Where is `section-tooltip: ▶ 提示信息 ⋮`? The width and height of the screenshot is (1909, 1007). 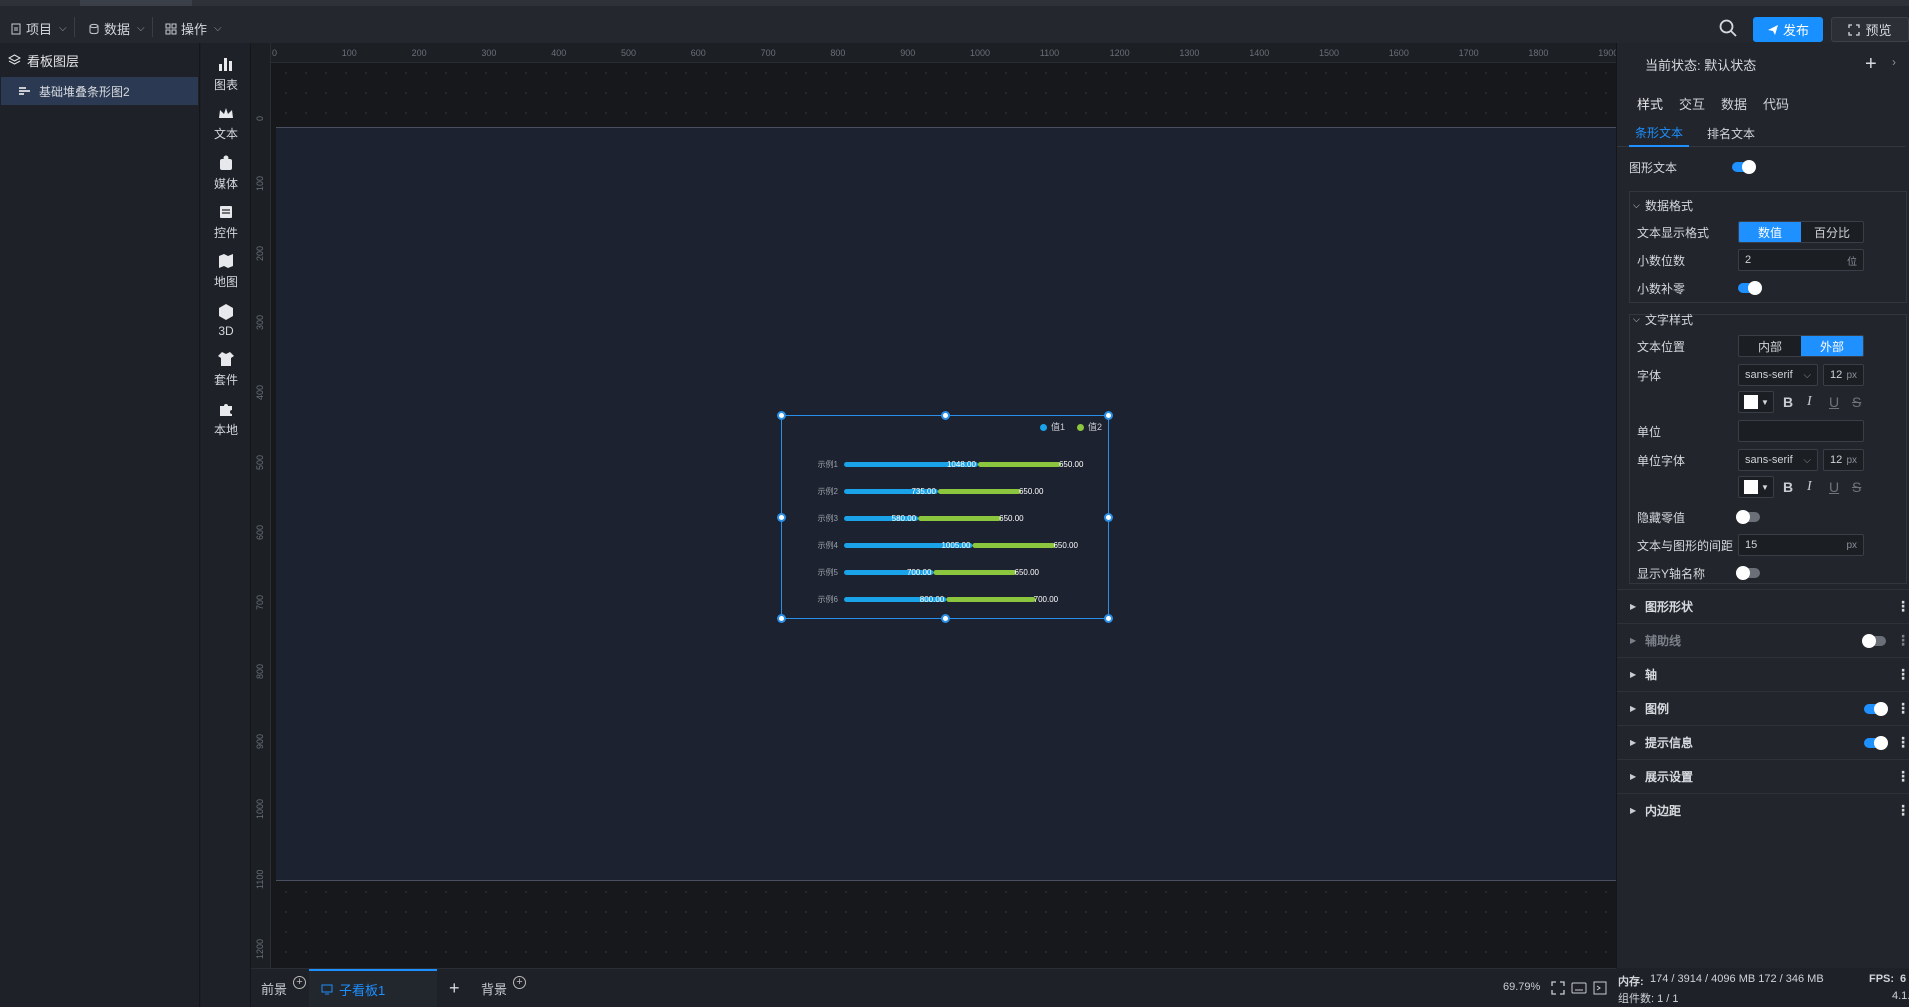 section-tooltip: ▶ 提示信息 ⋮ is located at coordinates (1763, 742).